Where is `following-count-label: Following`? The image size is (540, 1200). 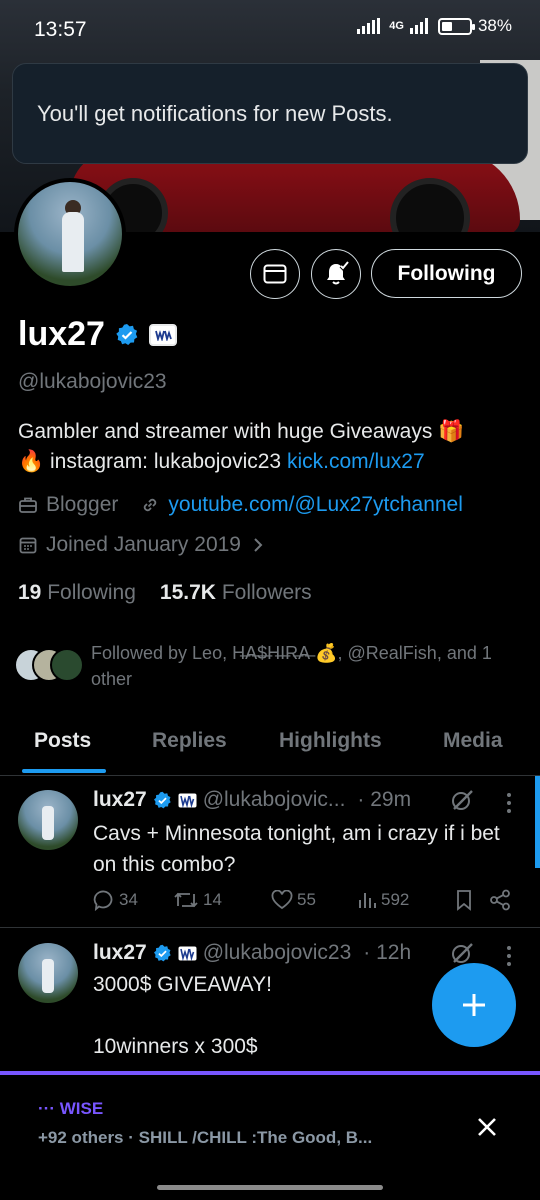
following-count-label: Following is located at coordinates (91, 592).